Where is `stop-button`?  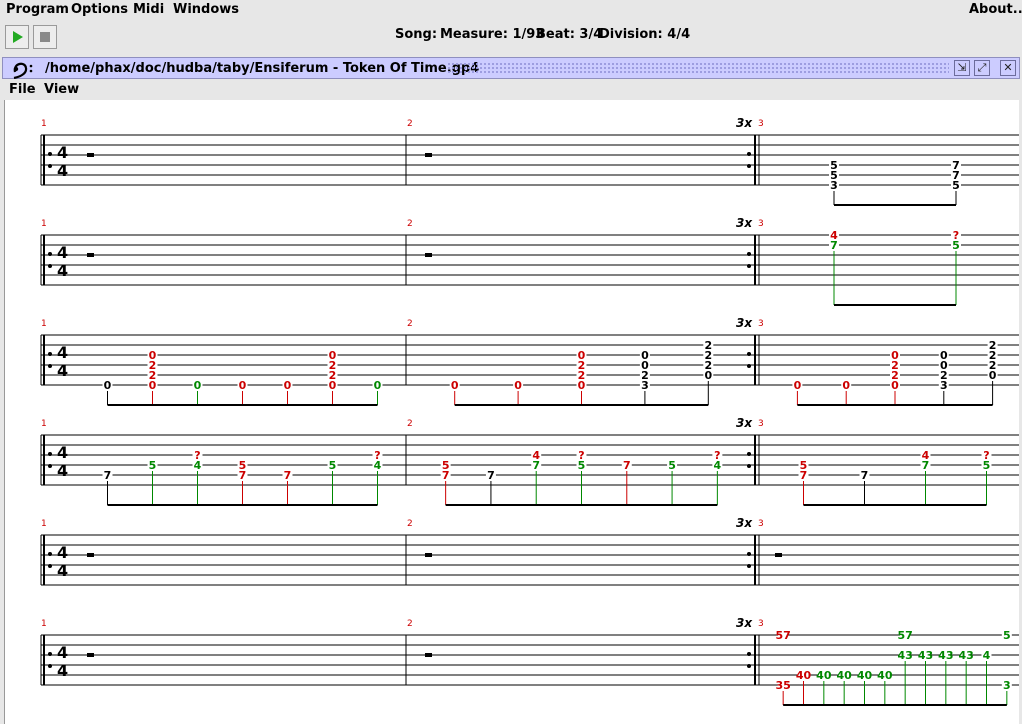 stop-button is located at coordinates (45, 37).